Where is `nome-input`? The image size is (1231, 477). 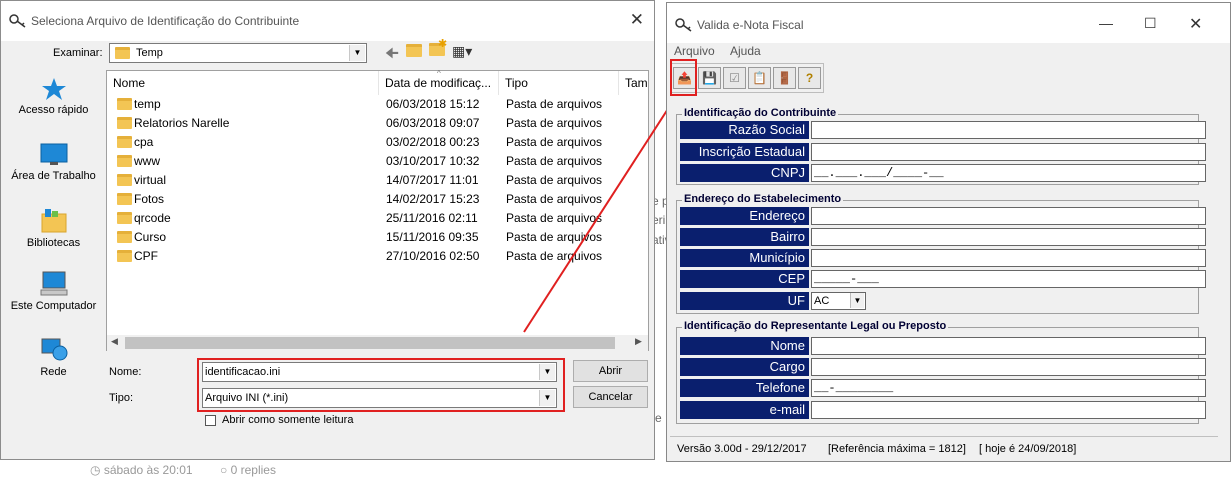
nome-input is located at coordinates (1008, 346).